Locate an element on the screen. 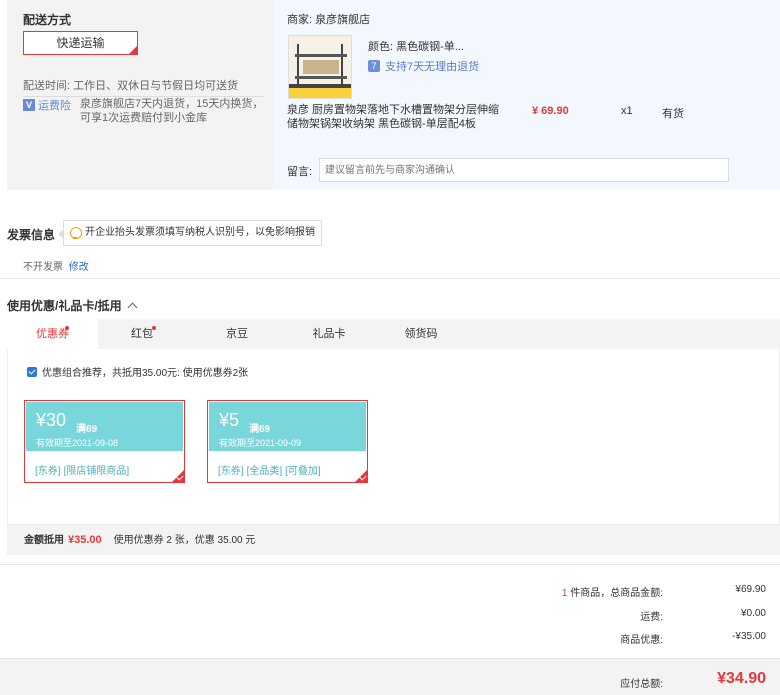 This screenshot has width=780, height=695. delivery-time: 配送时间: 工作日、双休日与节假日均可送货 is located at coordinates (130, 85).